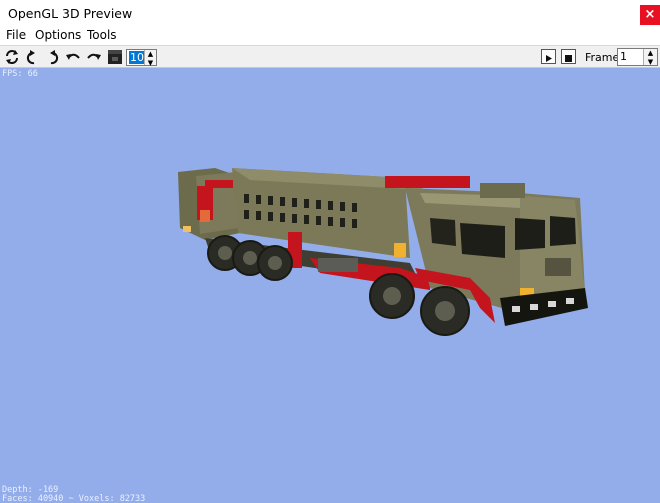  I want to click on close-icon: ×, so click(650, 14).